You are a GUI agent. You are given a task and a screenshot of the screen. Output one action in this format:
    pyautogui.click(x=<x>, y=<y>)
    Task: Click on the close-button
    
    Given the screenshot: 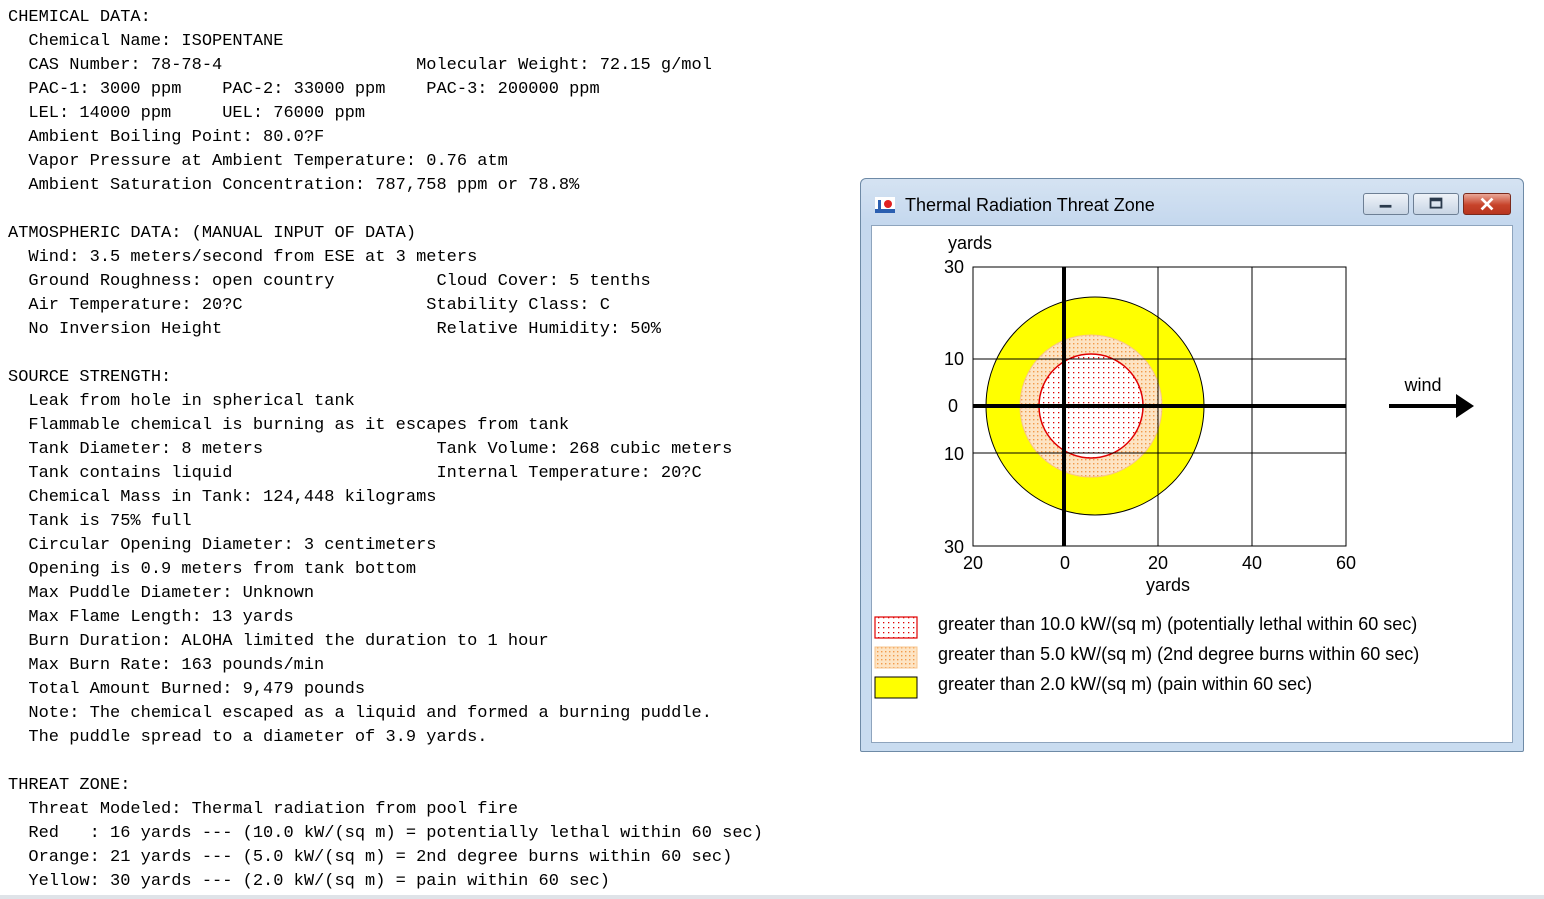 What is the action you would take?
    pyautogui.click(x=1487, y=204)
    